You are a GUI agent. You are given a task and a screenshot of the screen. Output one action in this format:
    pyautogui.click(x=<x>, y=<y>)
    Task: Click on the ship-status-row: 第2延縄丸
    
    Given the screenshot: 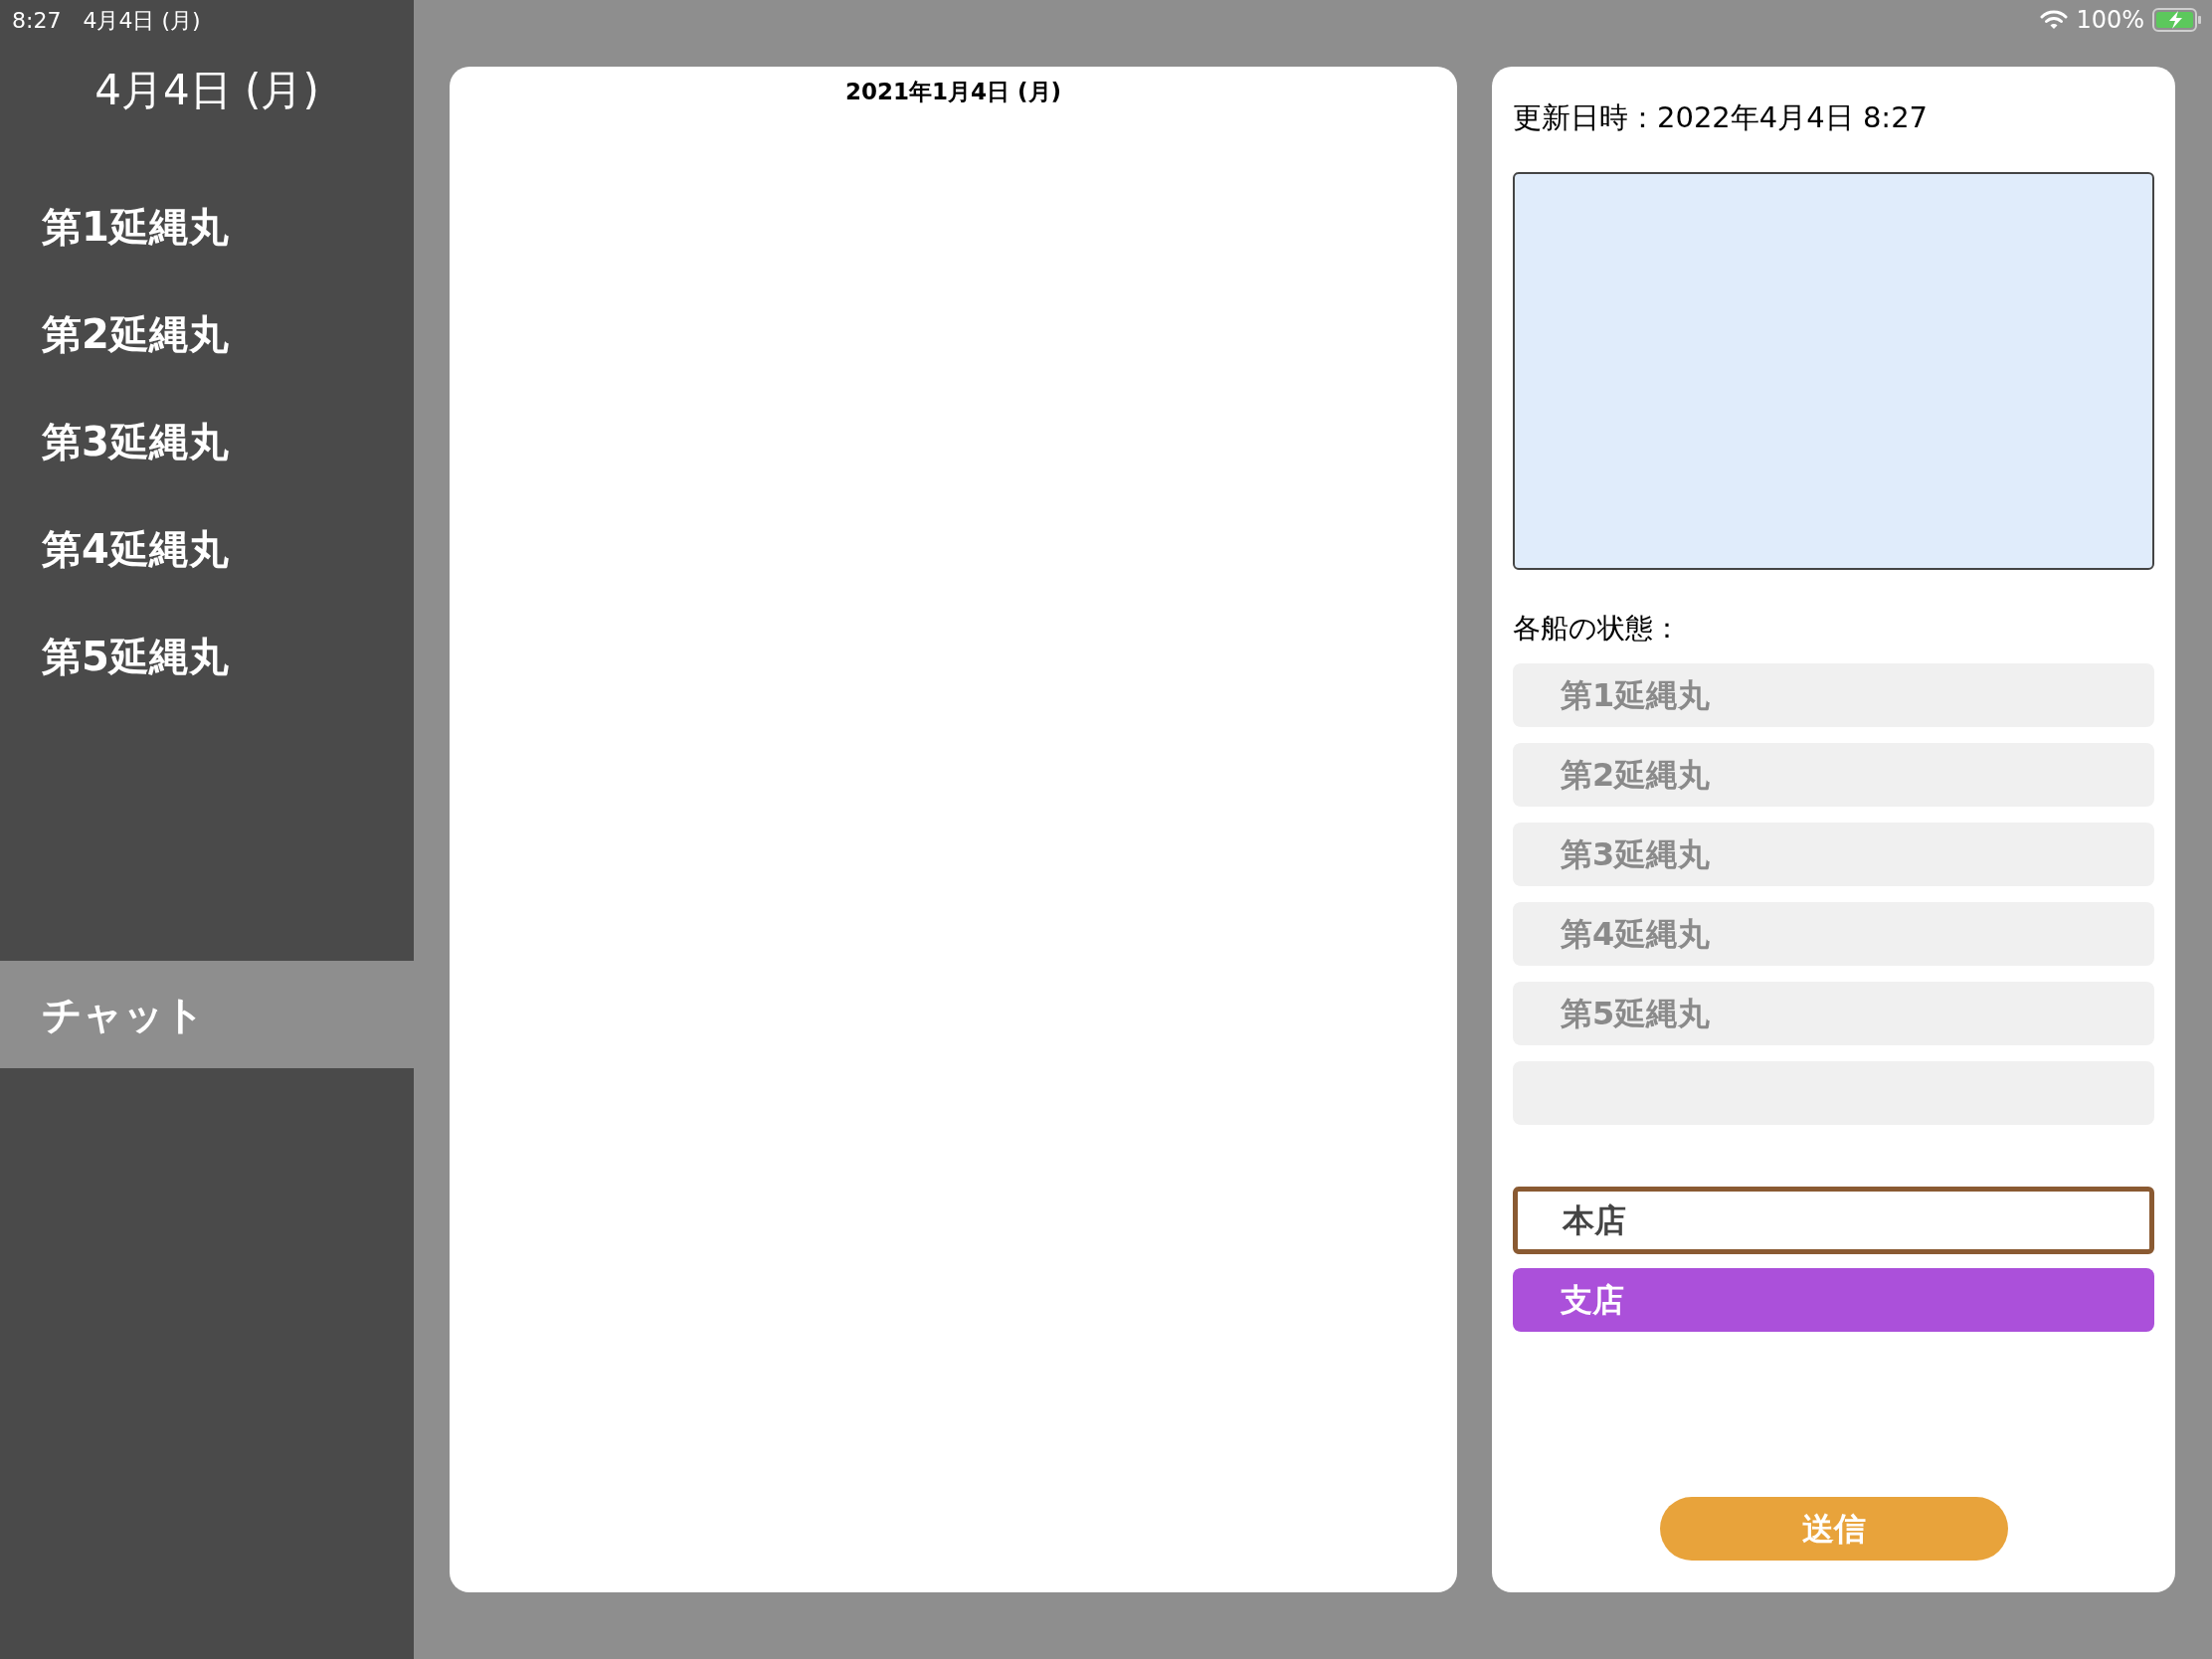 What is the action you would take?
    pyautogui.click(x=1833, y=774)
    